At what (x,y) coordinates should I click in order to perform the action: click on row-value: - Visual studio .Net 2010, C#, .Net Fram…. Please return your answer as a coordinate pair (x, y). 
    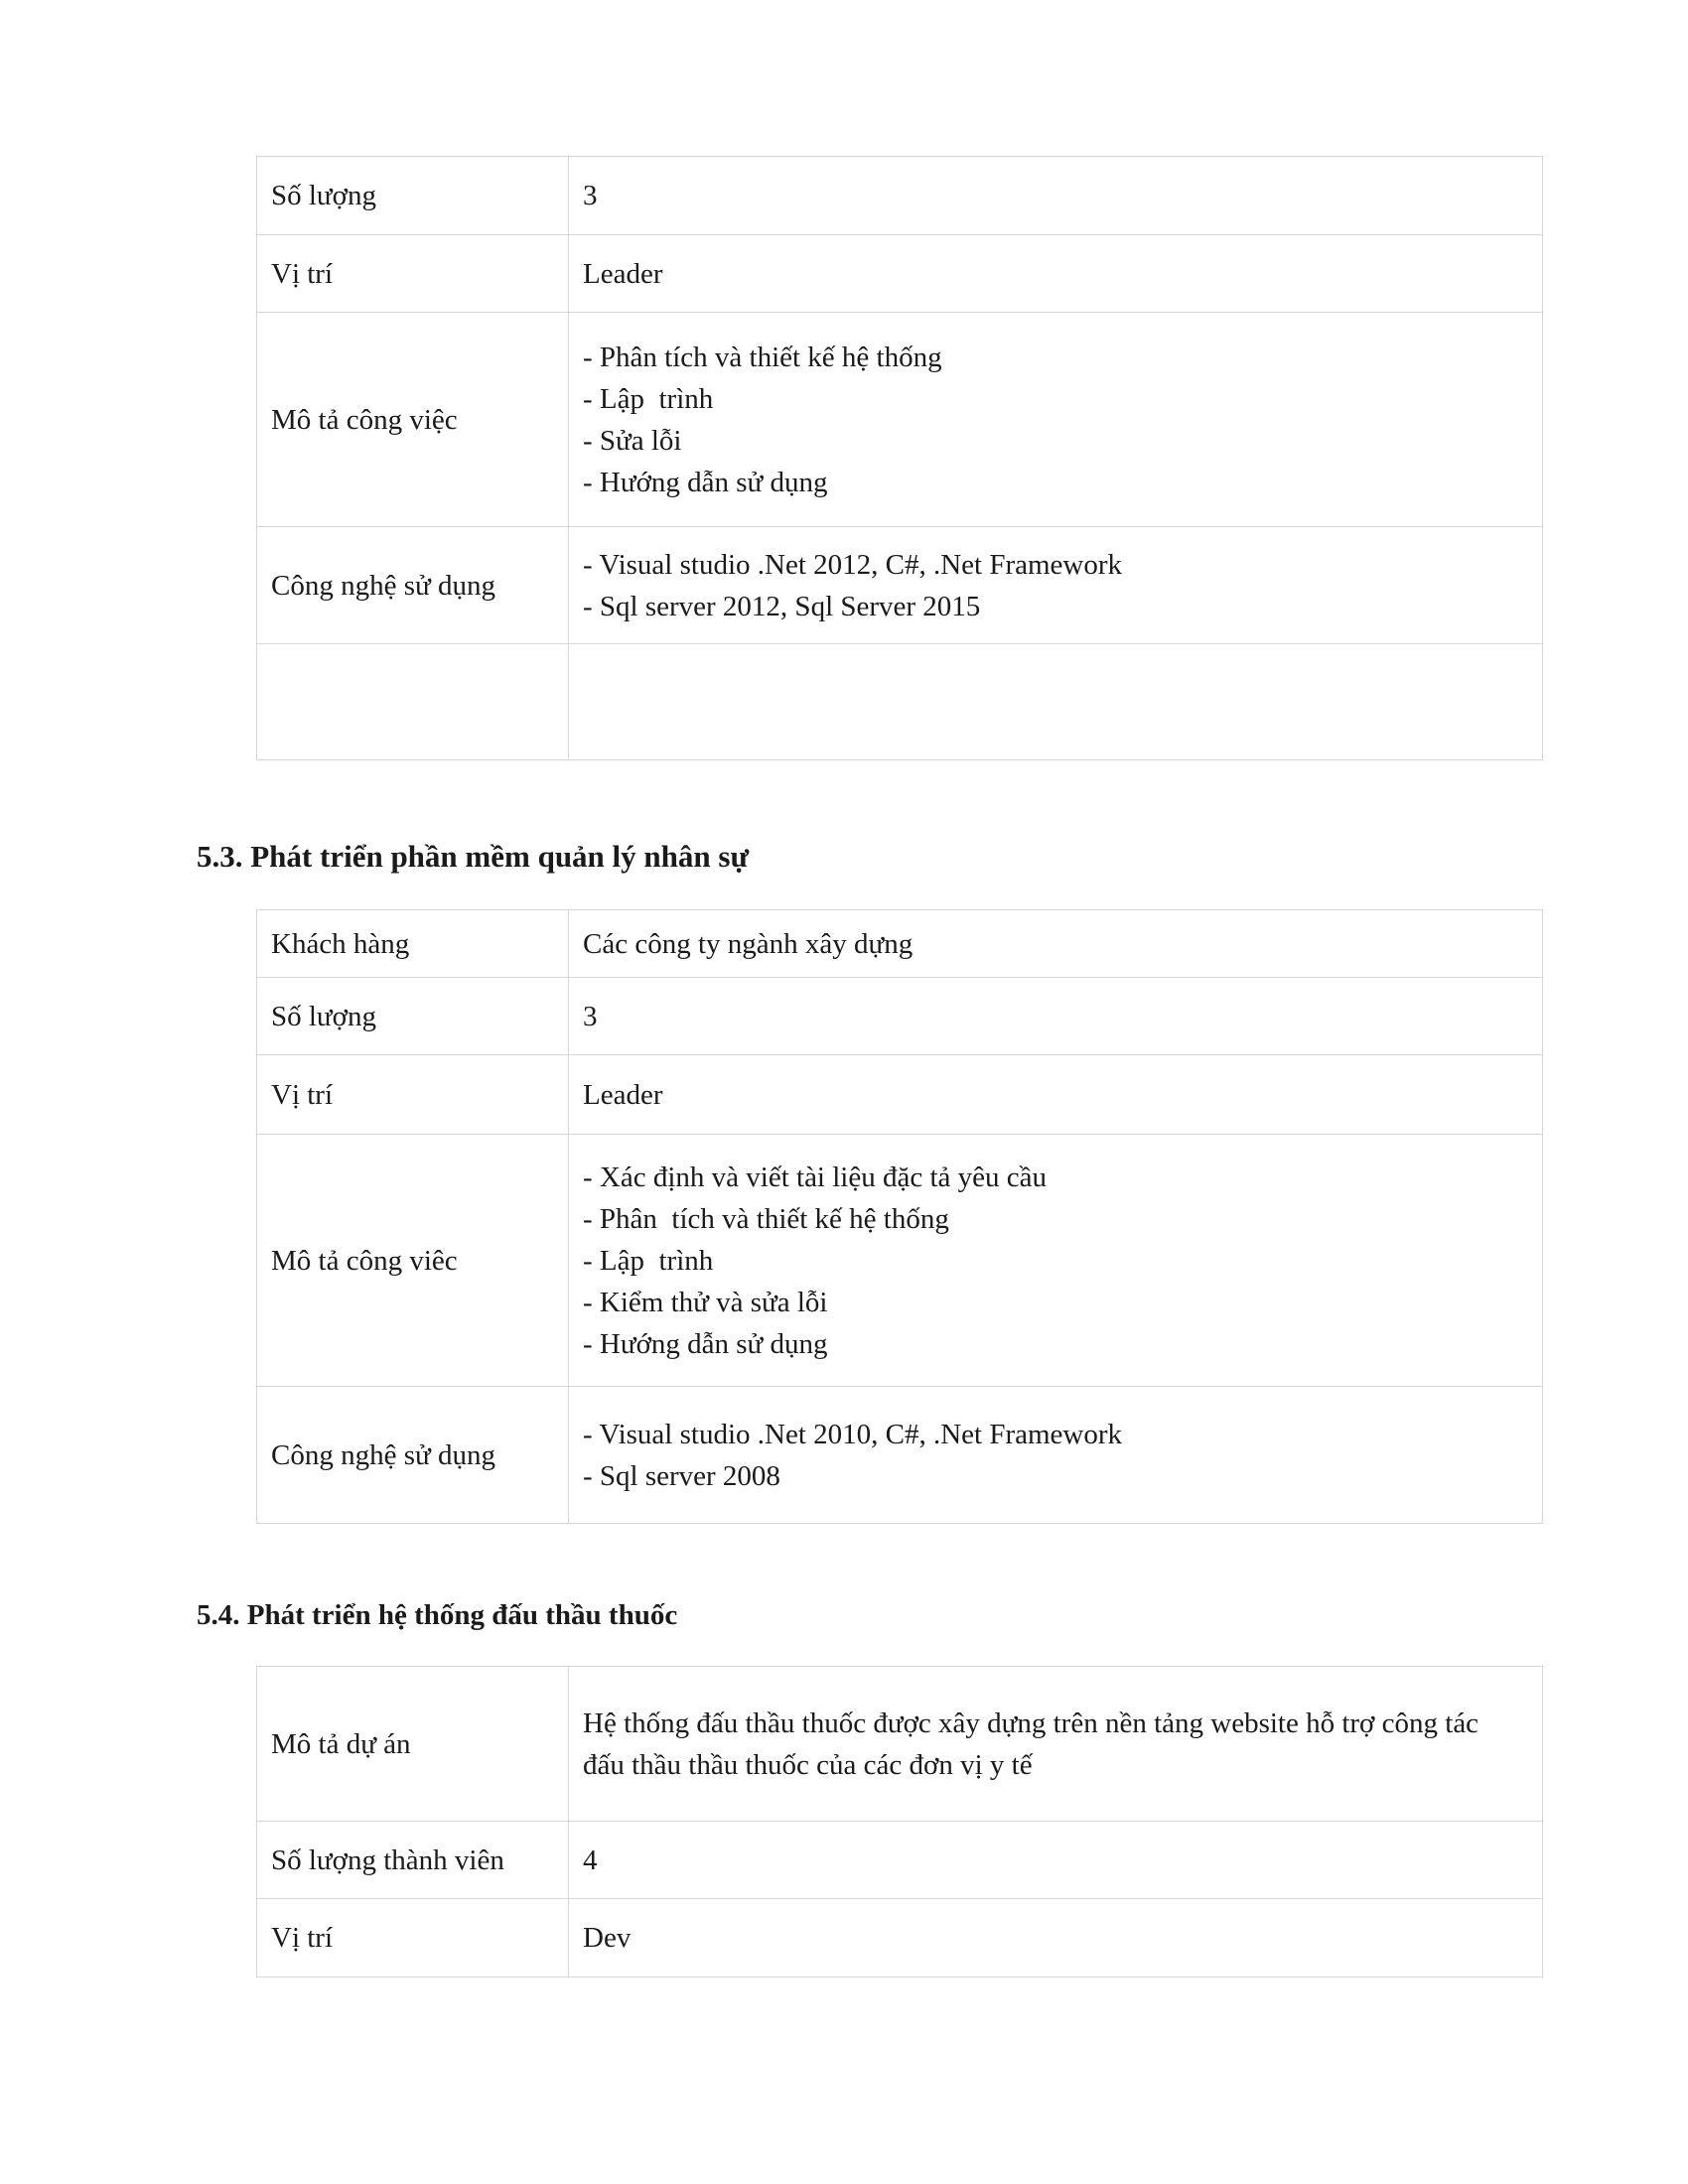
    Looking at the image, I should click on (1055, 1455).